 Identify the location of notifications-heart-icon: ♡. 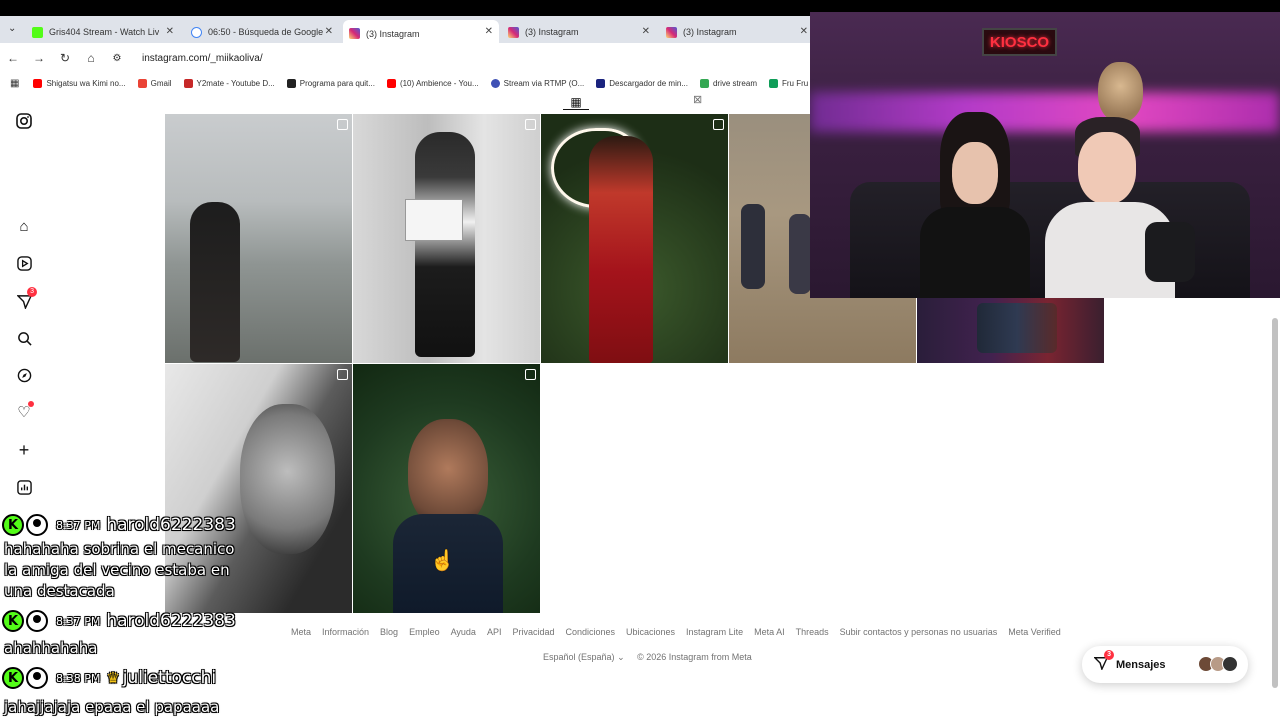
(24, 411).